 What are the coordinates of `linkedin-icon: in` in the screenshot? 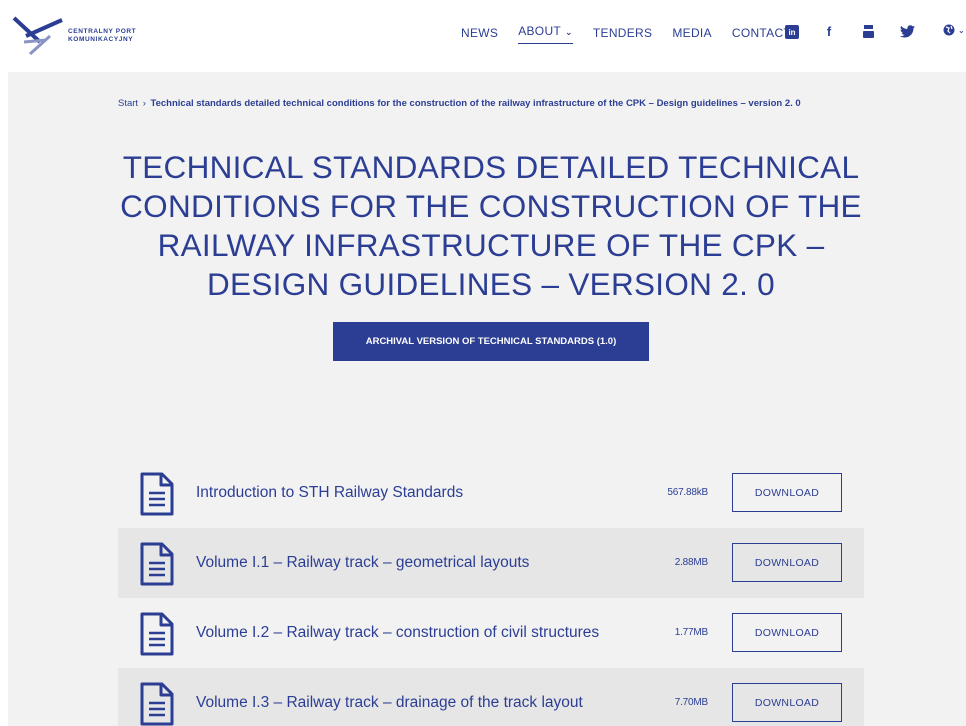 It's located at (792, 32).